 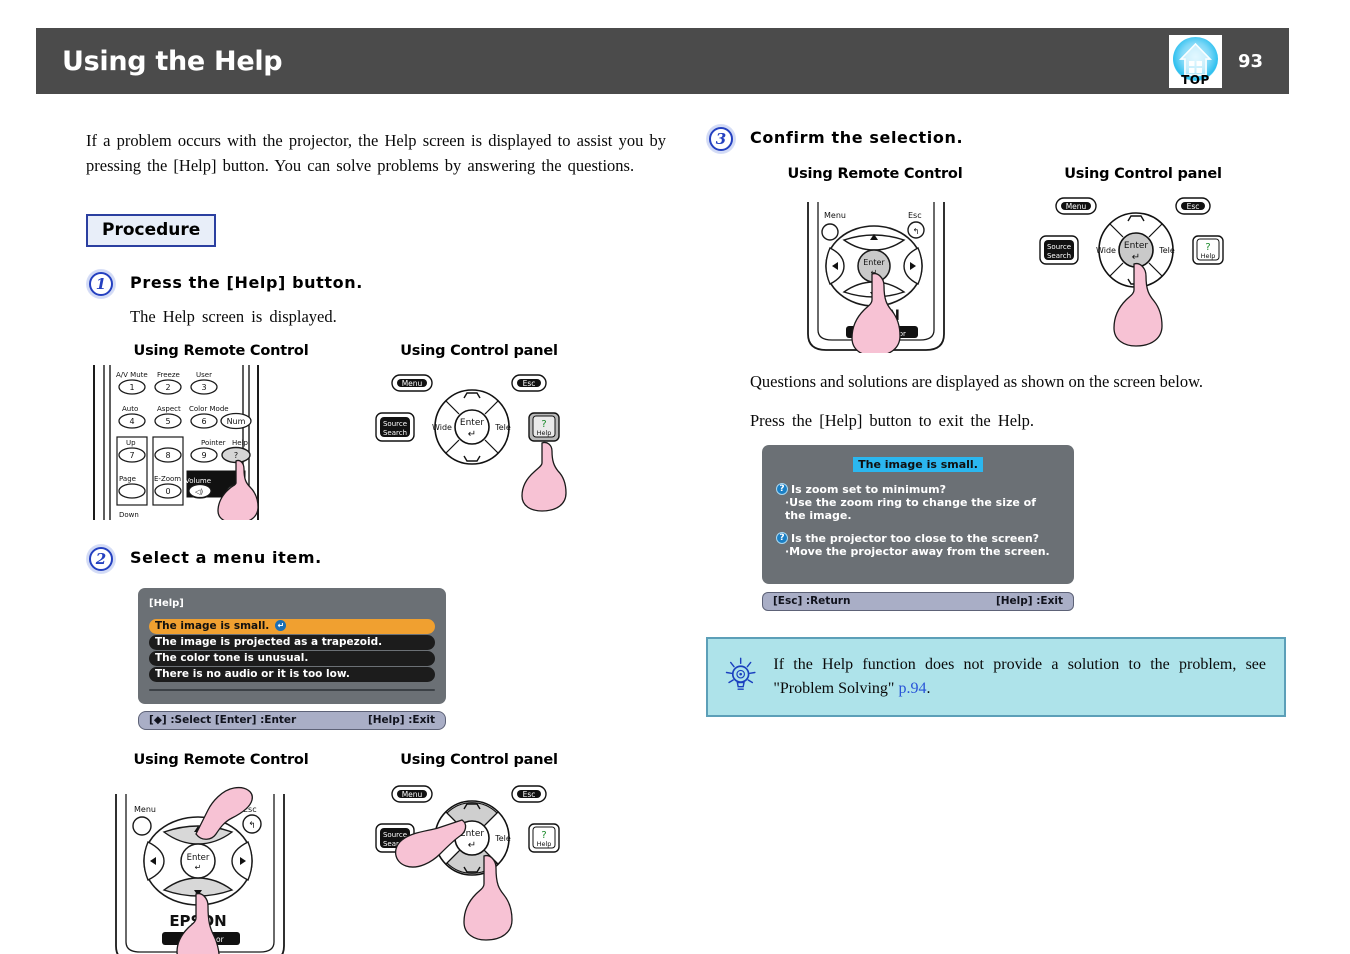 What do you see at coordinates (544, 476) in the screenshot?
I see `pointing-hand-icon` at bounding box center [544, 476].